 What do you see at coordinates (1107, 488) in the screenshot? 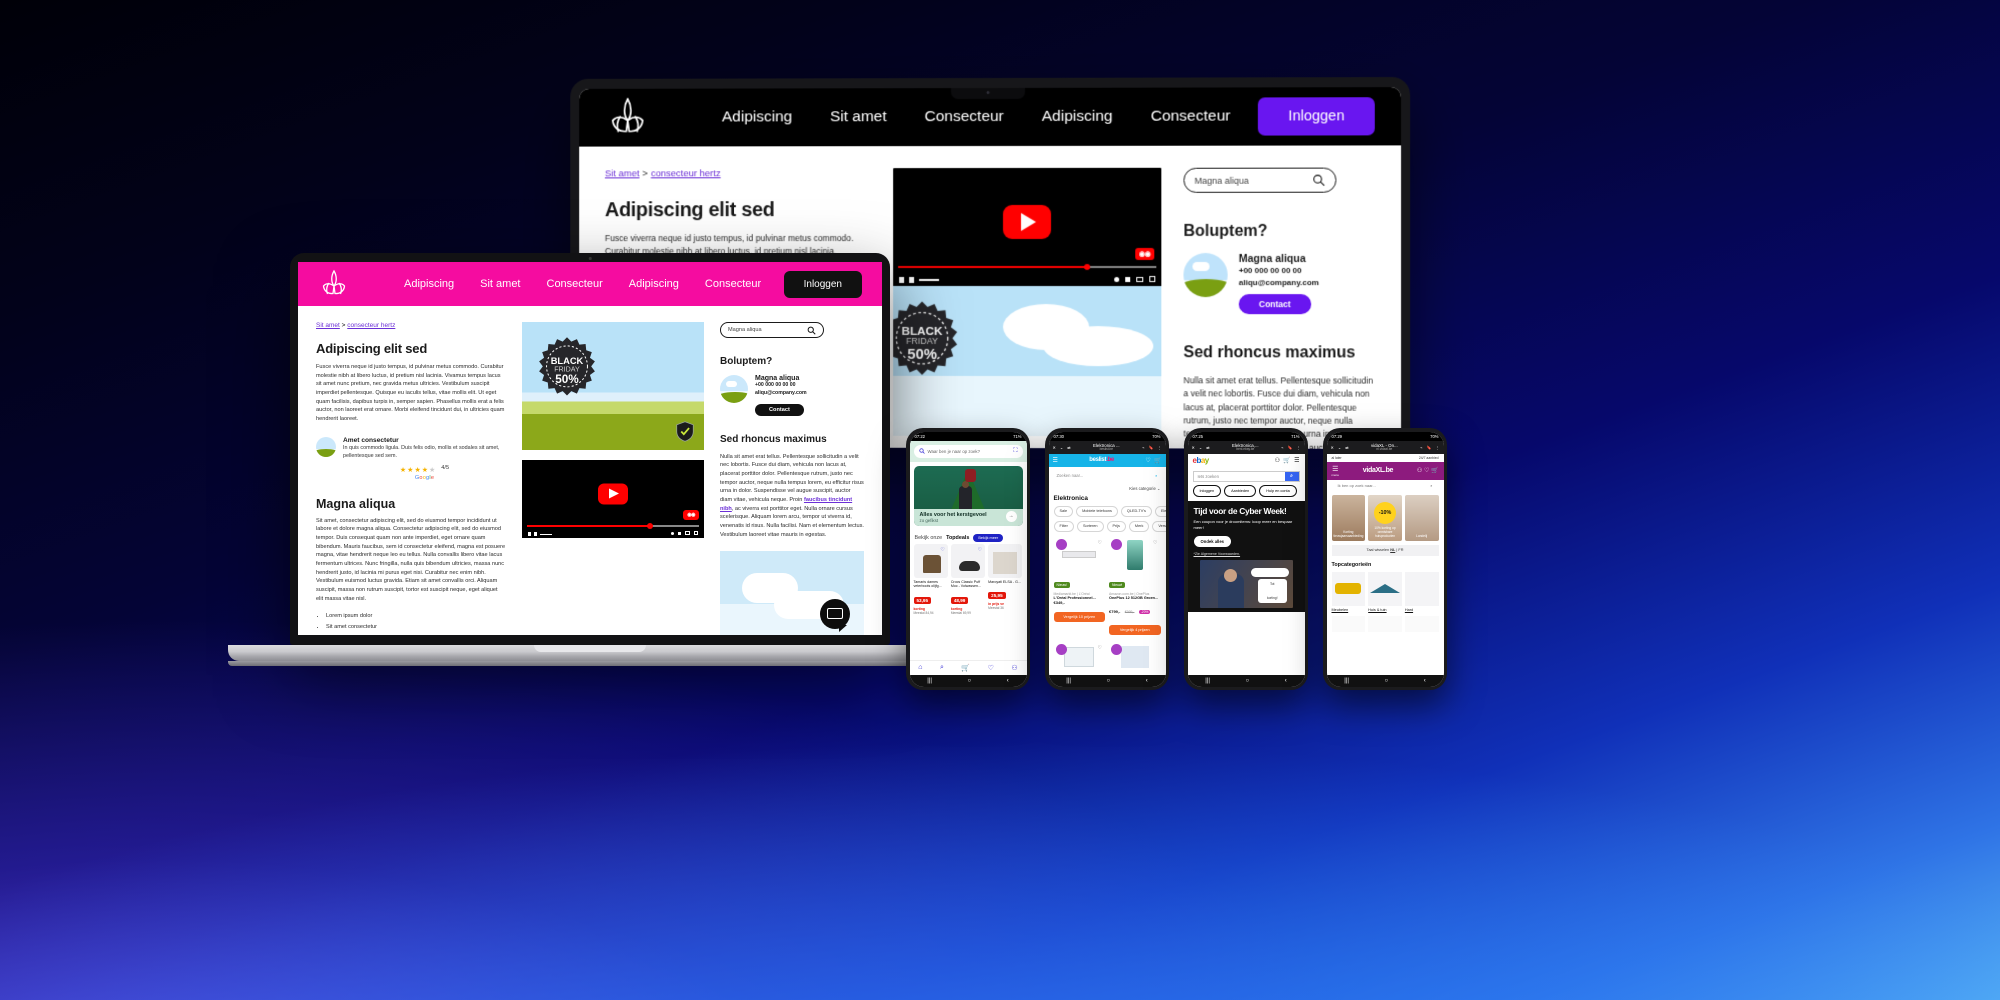
I see `category-select: Kies categorie ⌄` at bounding box center [1107, 488].